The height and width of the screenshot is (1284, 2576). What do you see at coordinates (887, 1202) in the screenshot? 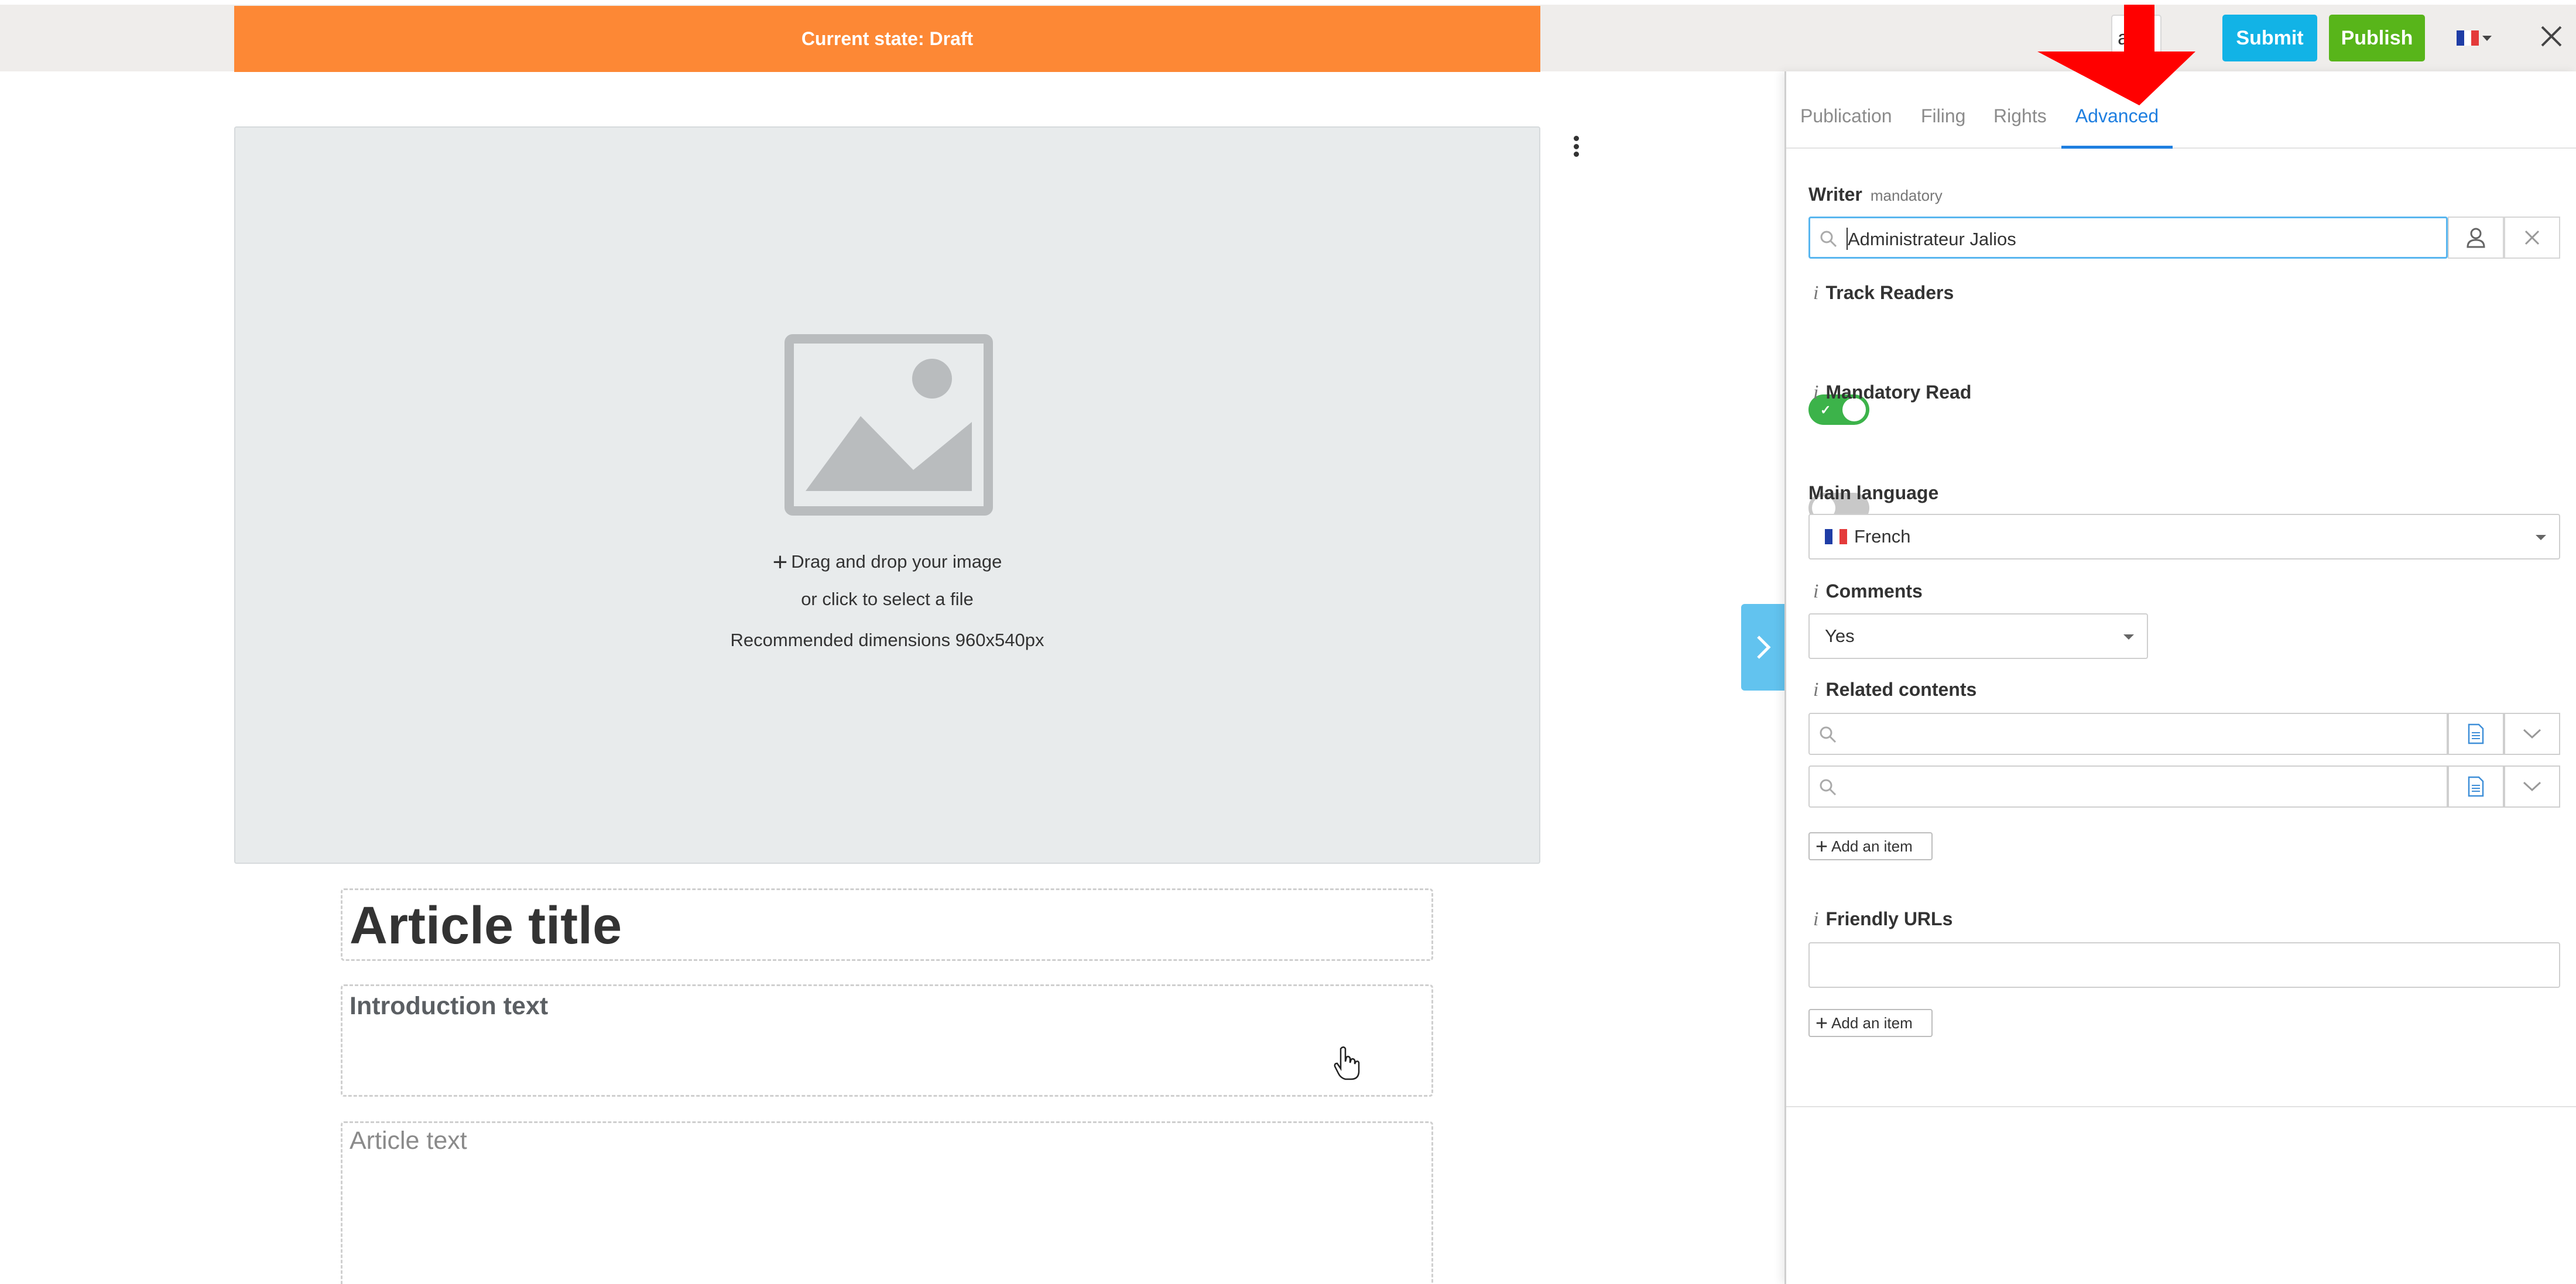
I see `article-text-field: Article text` at bounding box center [887, 1202].